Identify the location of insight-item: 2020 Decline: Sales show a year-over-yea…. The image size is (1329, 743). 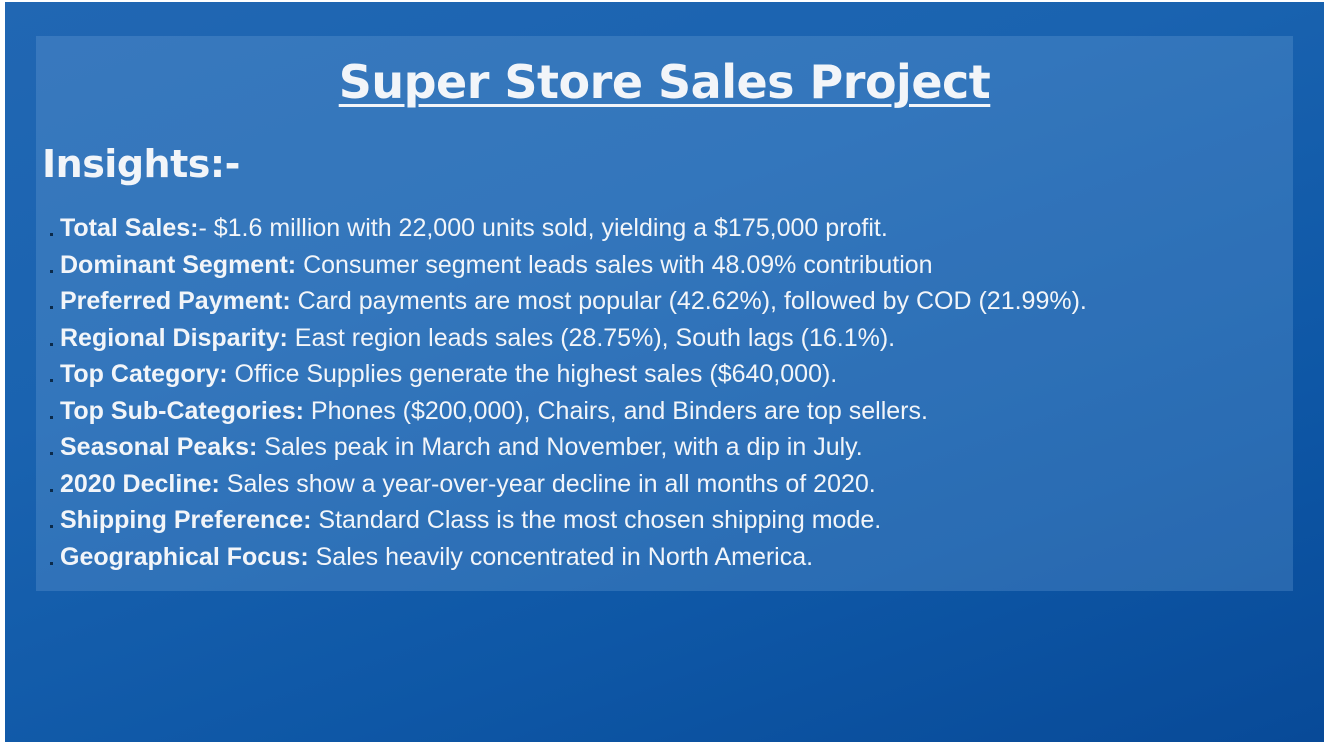
(568, 484).